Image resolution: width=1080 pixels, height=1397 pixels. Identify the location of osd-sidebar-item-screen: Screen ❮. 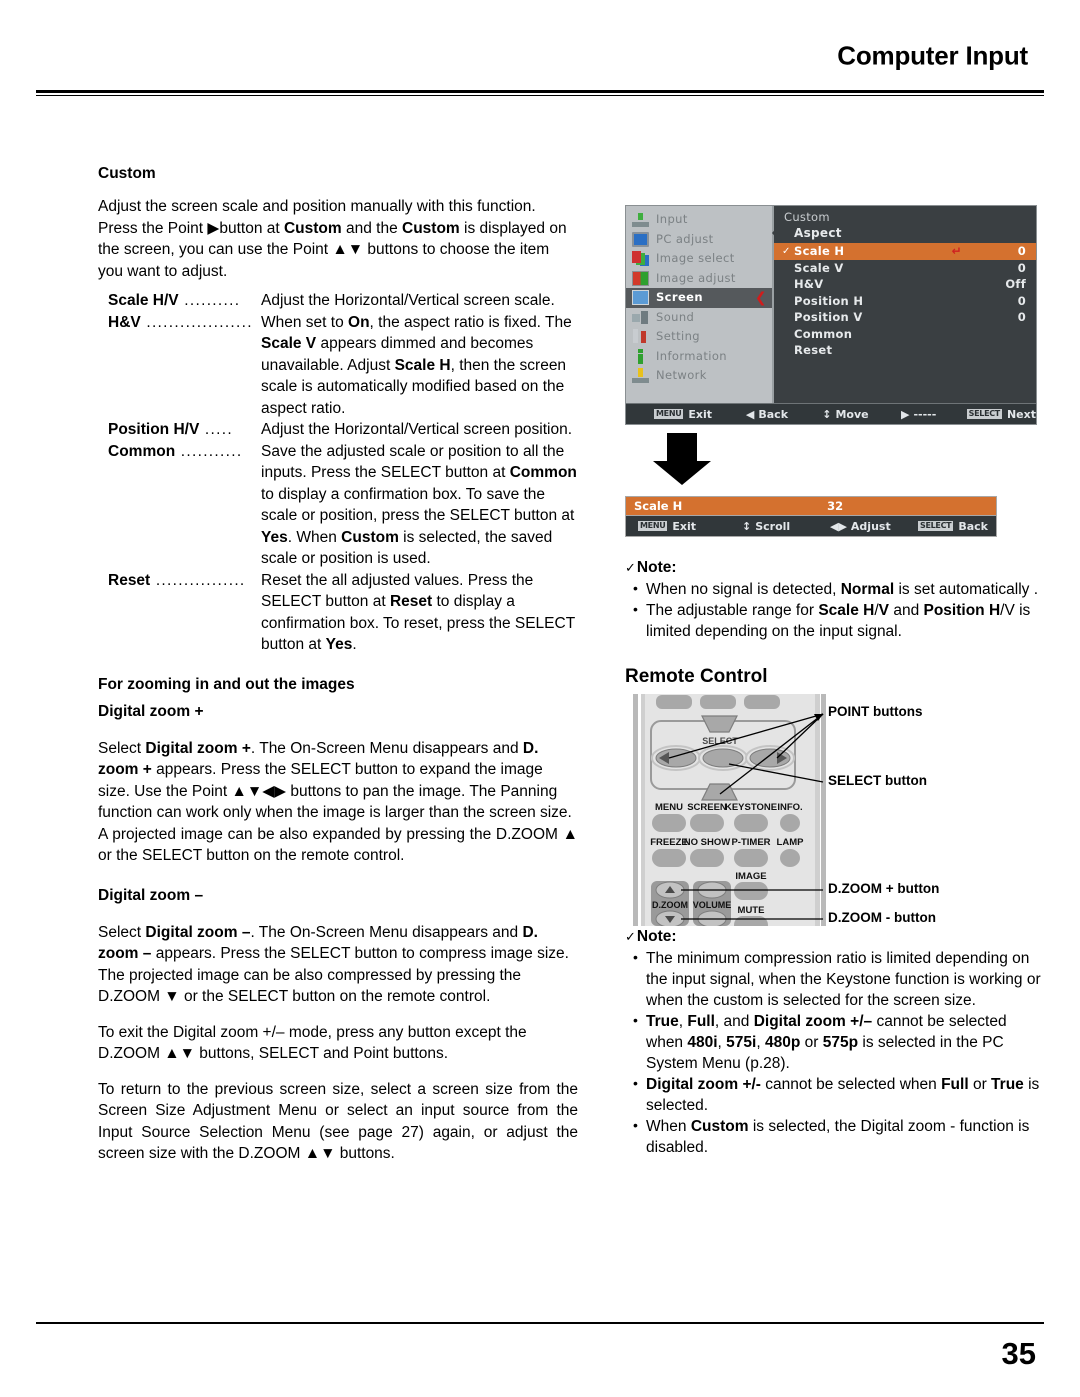
(699, 298).